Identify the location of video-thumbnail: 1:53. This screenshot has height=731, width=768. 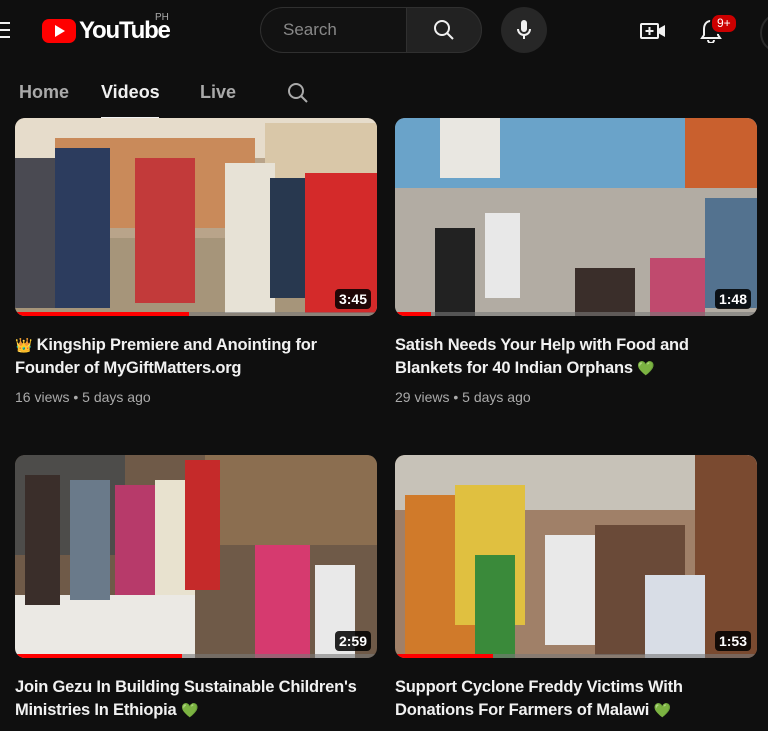
(576, 556).